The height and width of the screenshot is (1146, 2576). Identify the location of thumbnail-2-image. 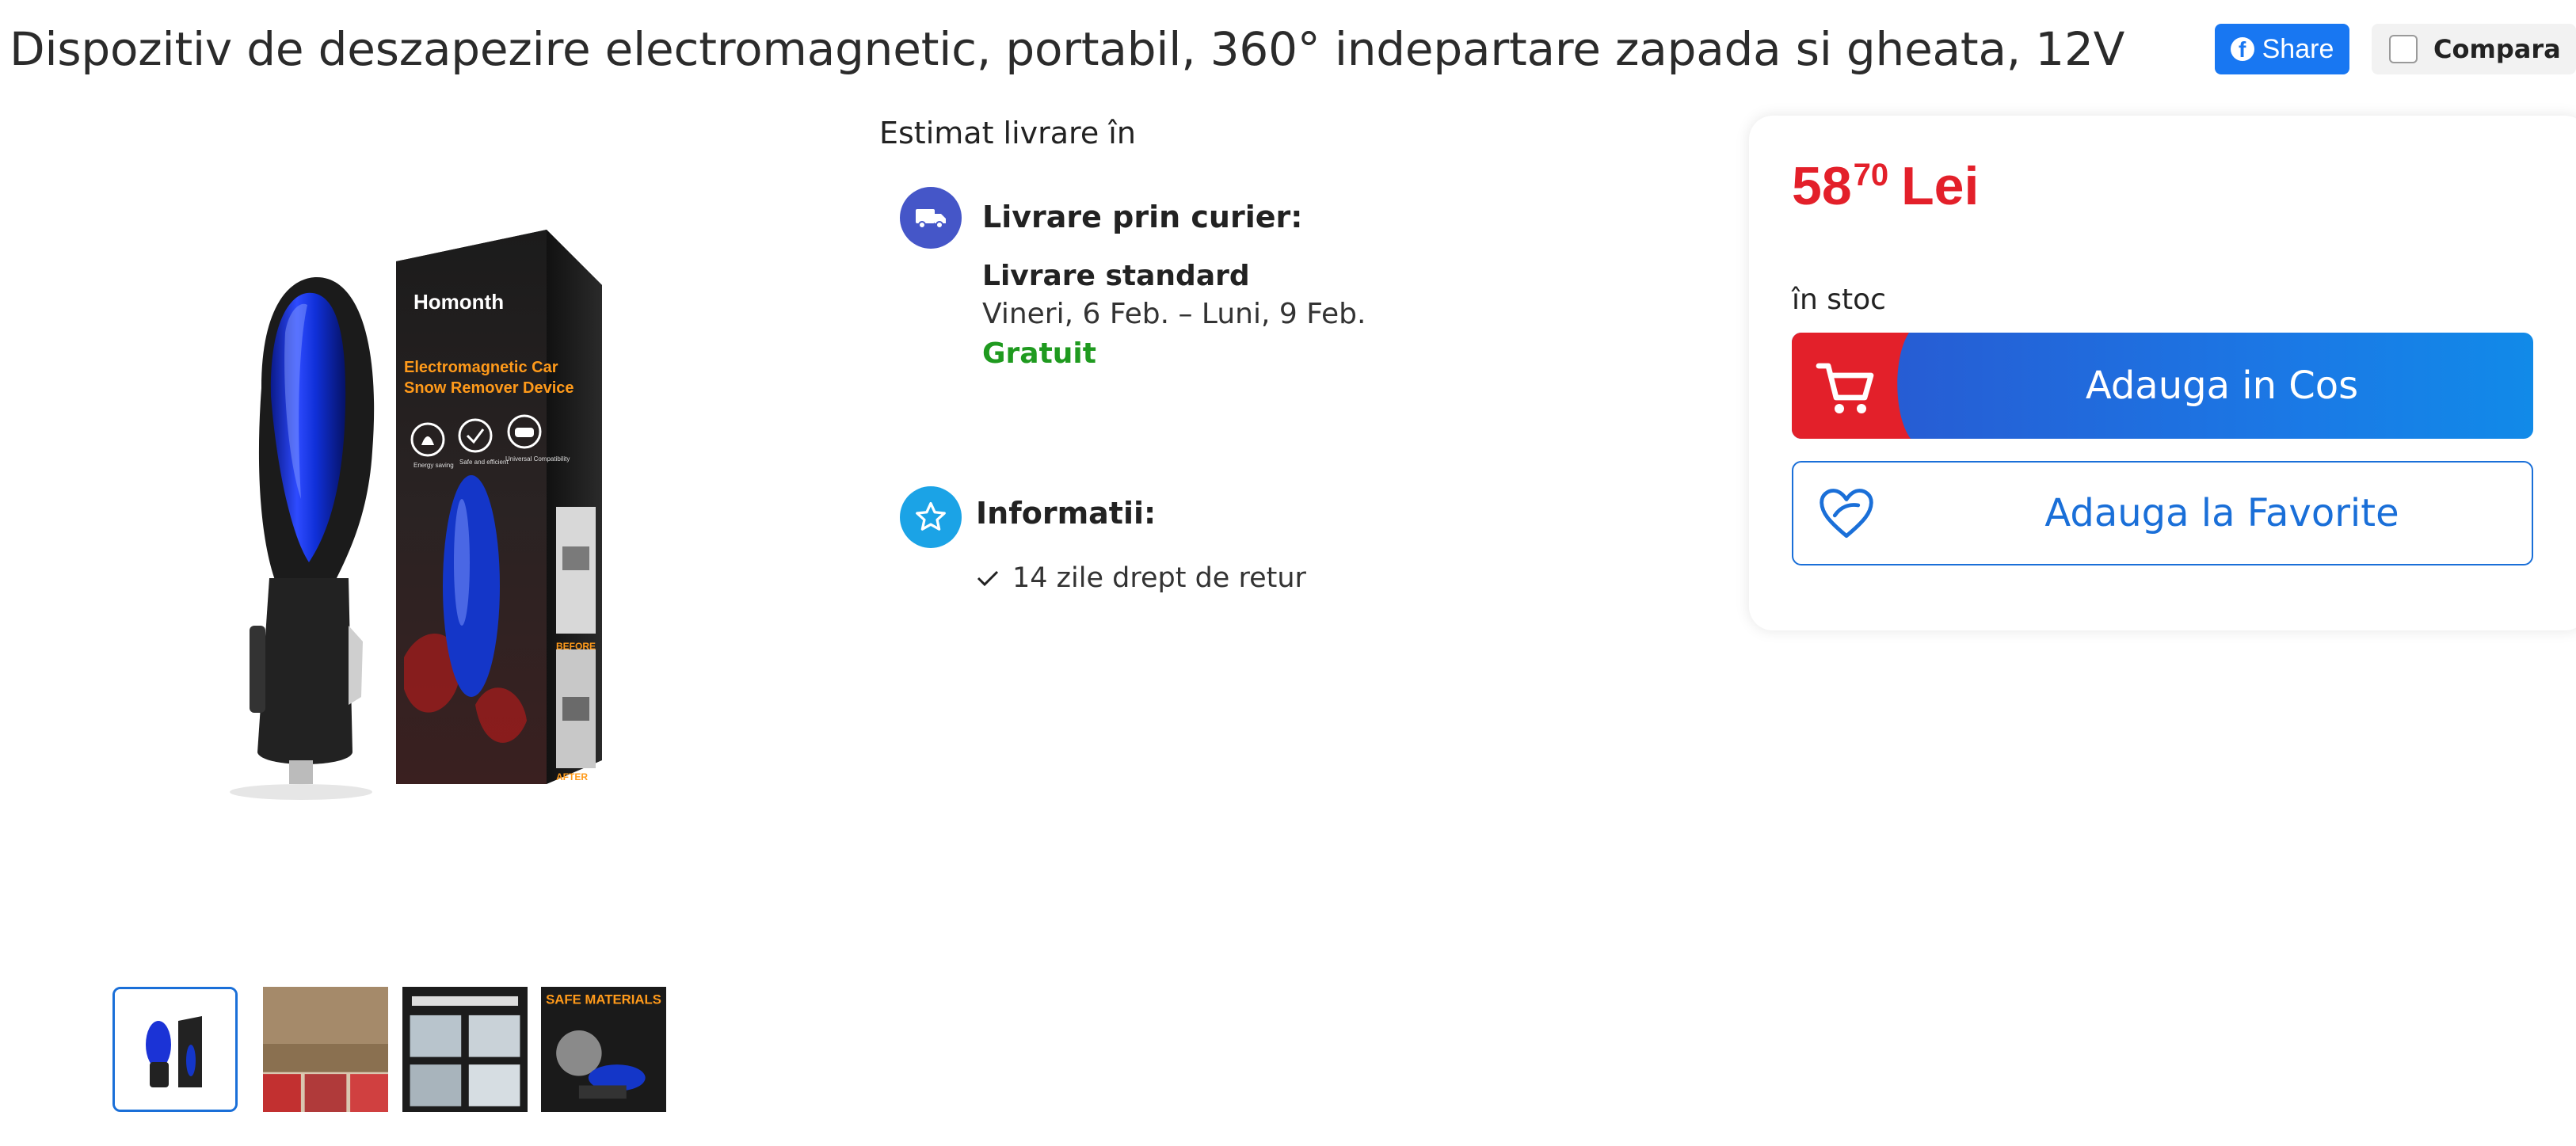
(325, 1049).